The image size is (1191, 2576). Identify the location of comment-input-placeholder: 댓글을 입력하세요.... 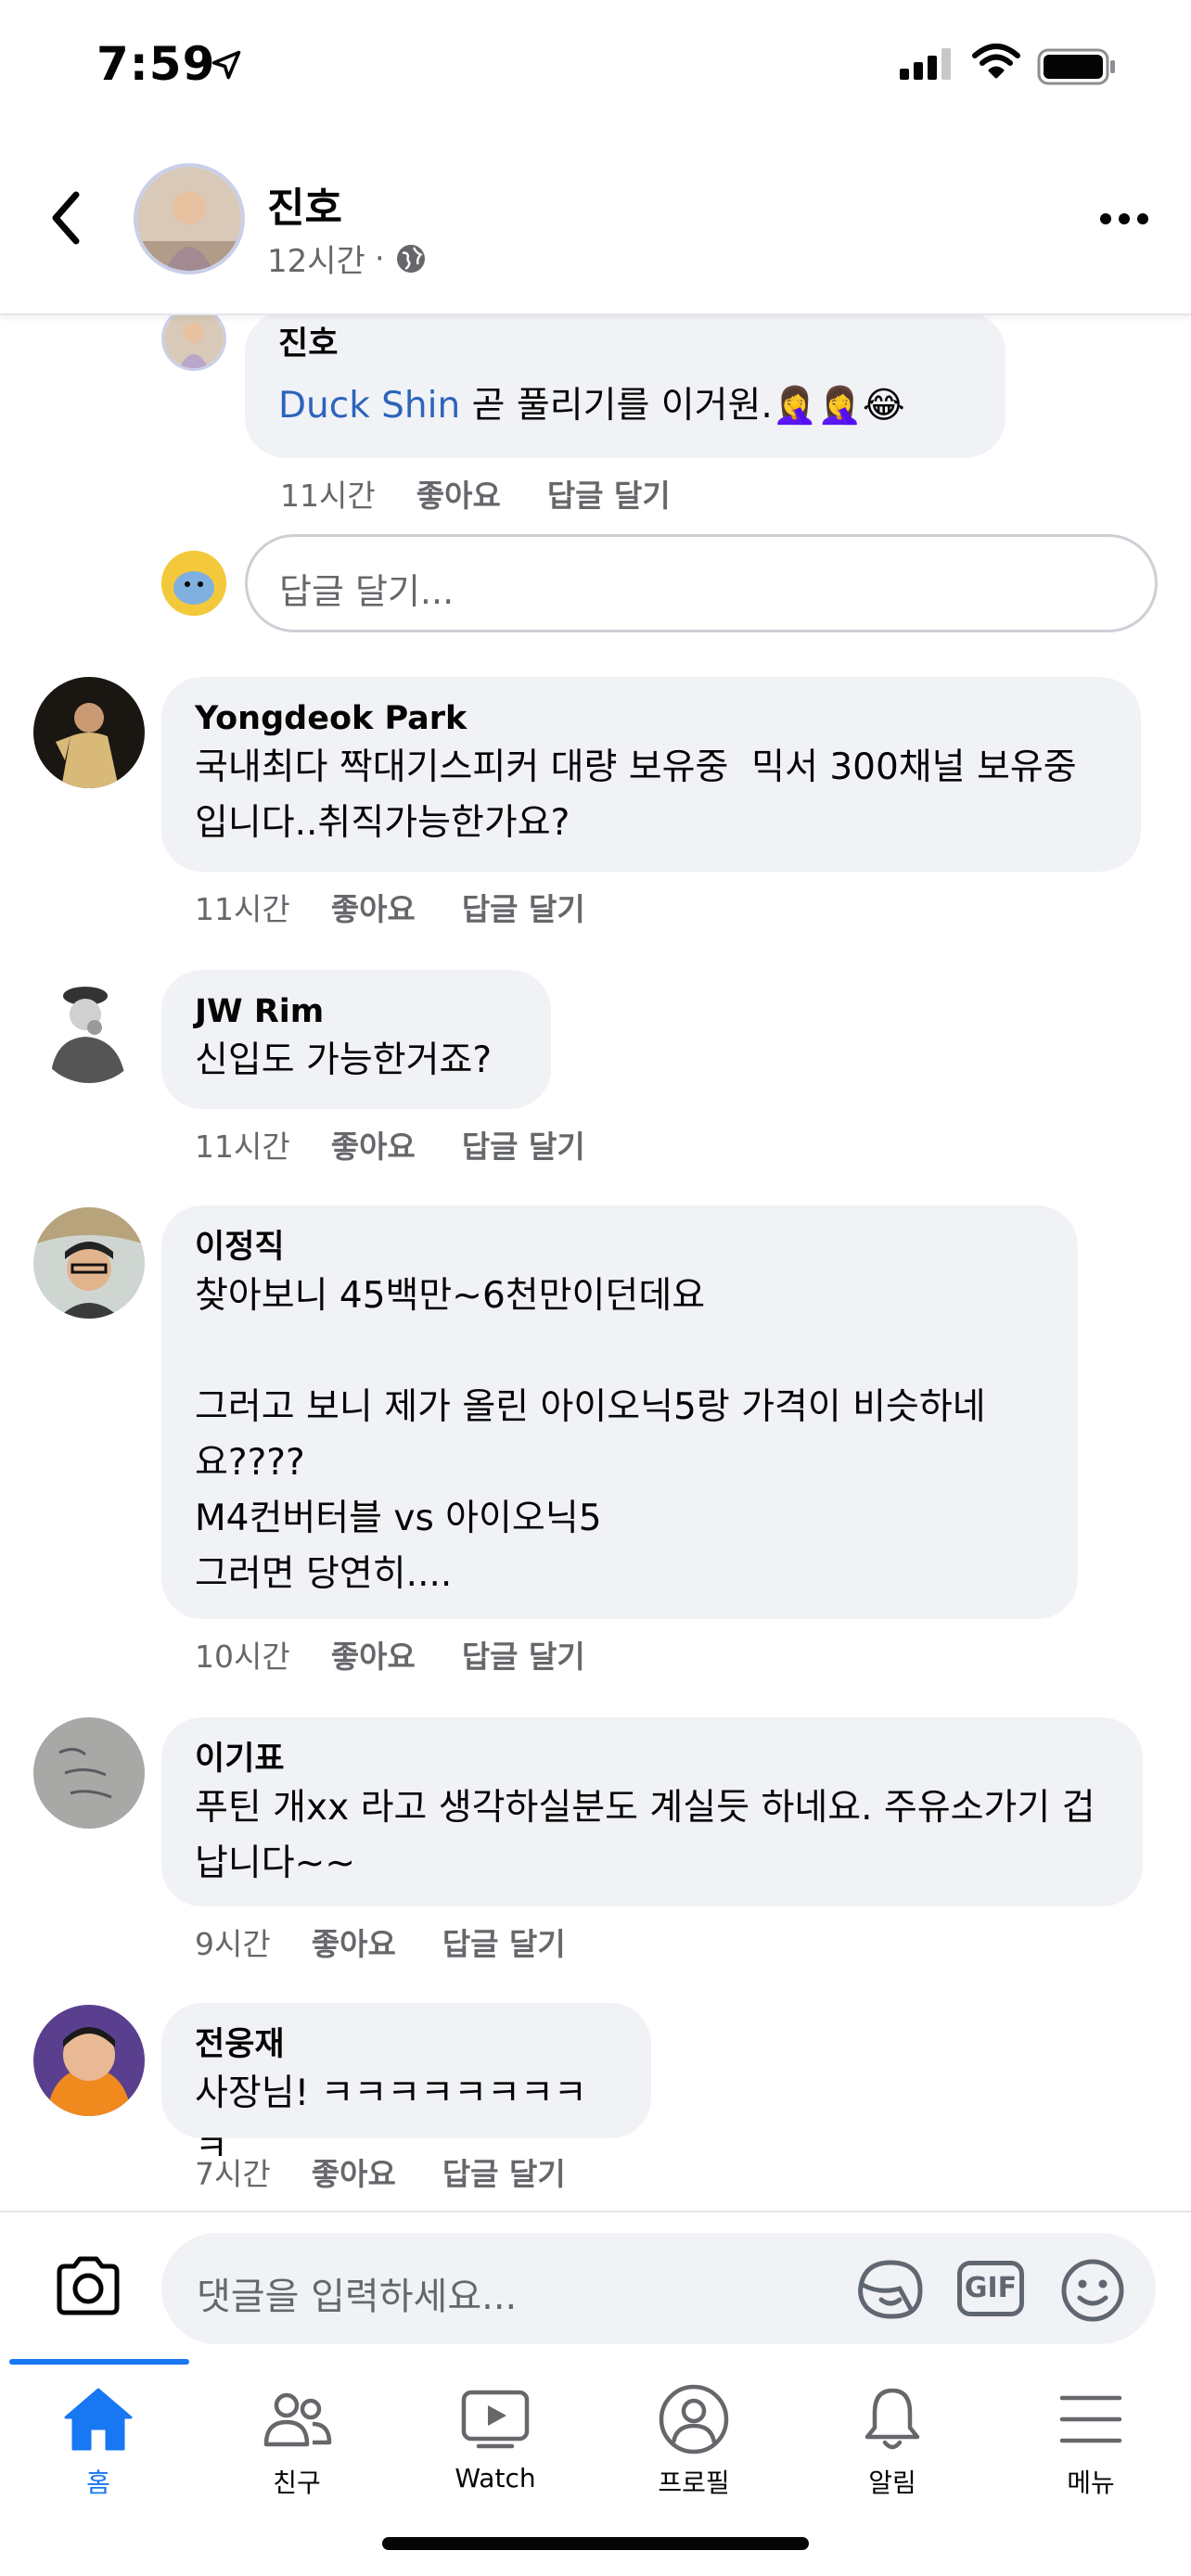
(357, 2297).